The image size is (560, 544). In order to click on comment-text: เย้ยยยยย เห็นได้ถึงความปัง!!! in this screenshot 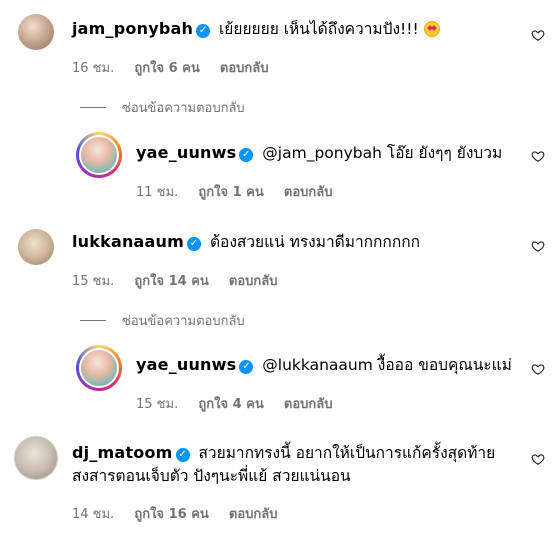, I will do `click(319, 29)`.